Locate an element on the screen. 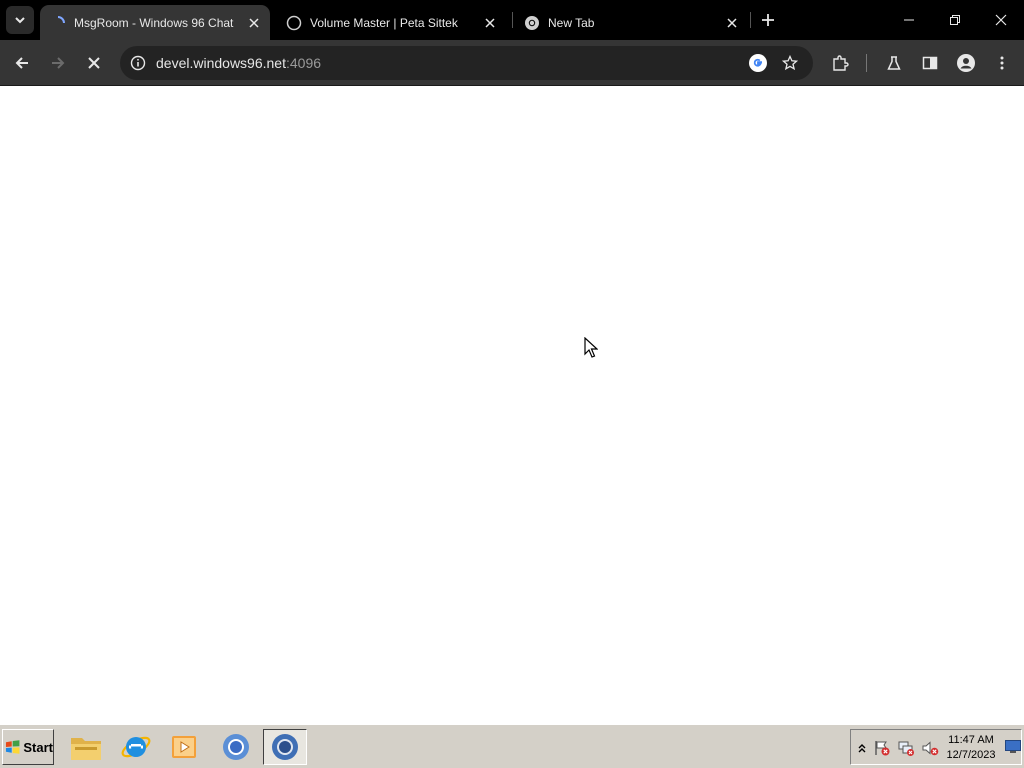 This screenshot has width=1024, height=768. taskbar: Start 11:47 AM 12/7/2023 is located at coordinates (512, 746).